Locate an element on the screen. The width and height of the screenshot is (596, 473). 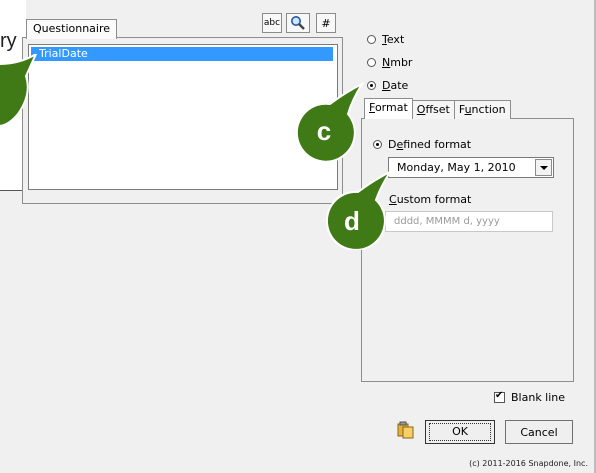
hash-button: # is located at coordinates (326, 23).